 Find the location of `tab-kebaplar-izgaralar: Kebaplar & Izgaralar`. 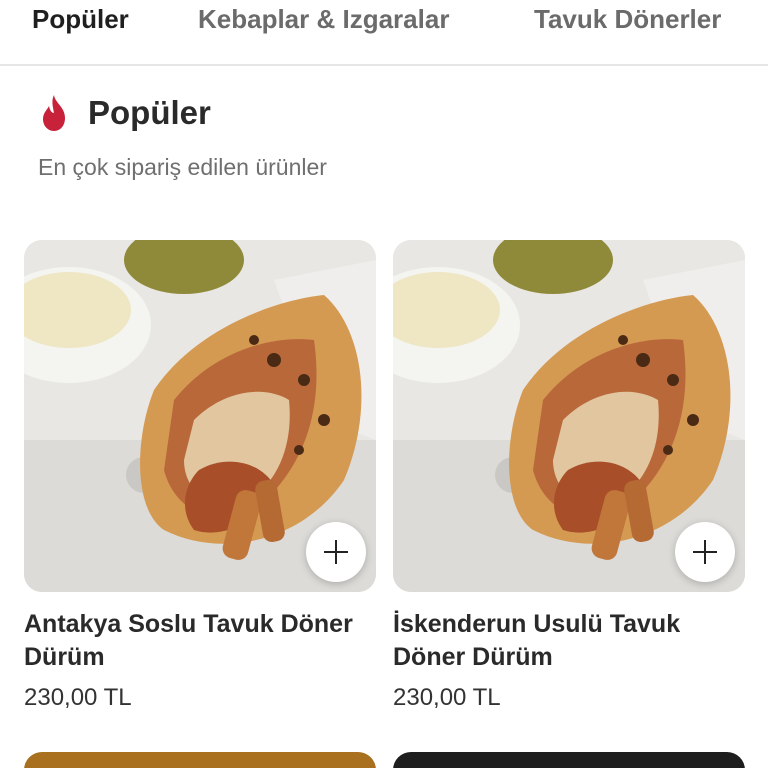

tab-kebaplar-izgaralar: Kebaplar & Izgaralar is located at coordinates (323, 19).